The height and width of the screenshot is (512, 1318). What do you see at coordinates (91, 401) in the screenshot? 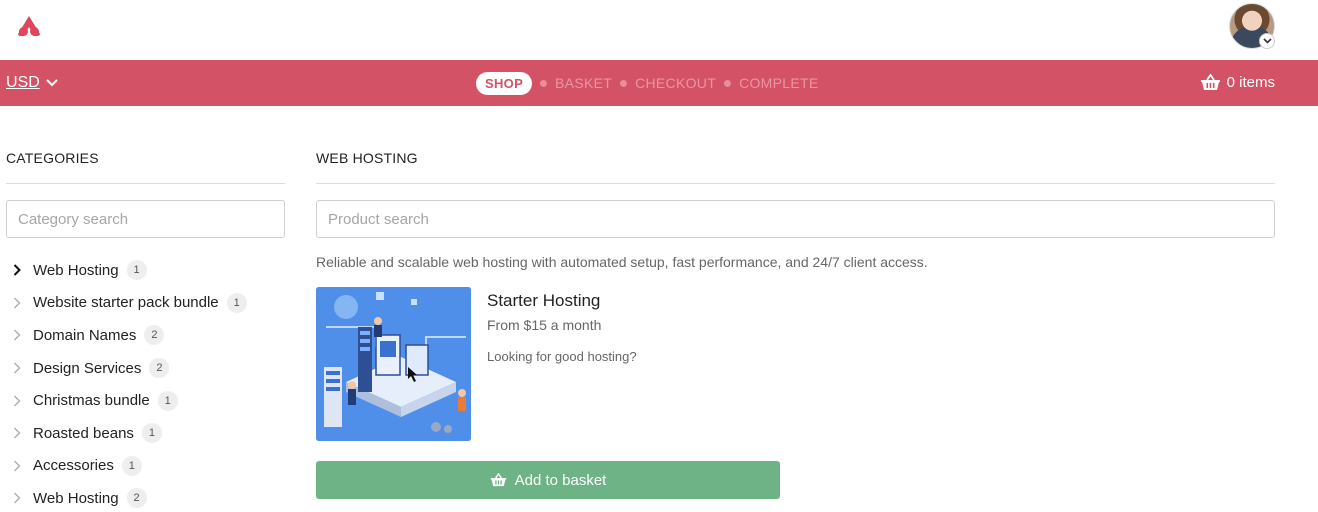
I see `category-label: Christmas bundle` at bounding box center [91, 401].